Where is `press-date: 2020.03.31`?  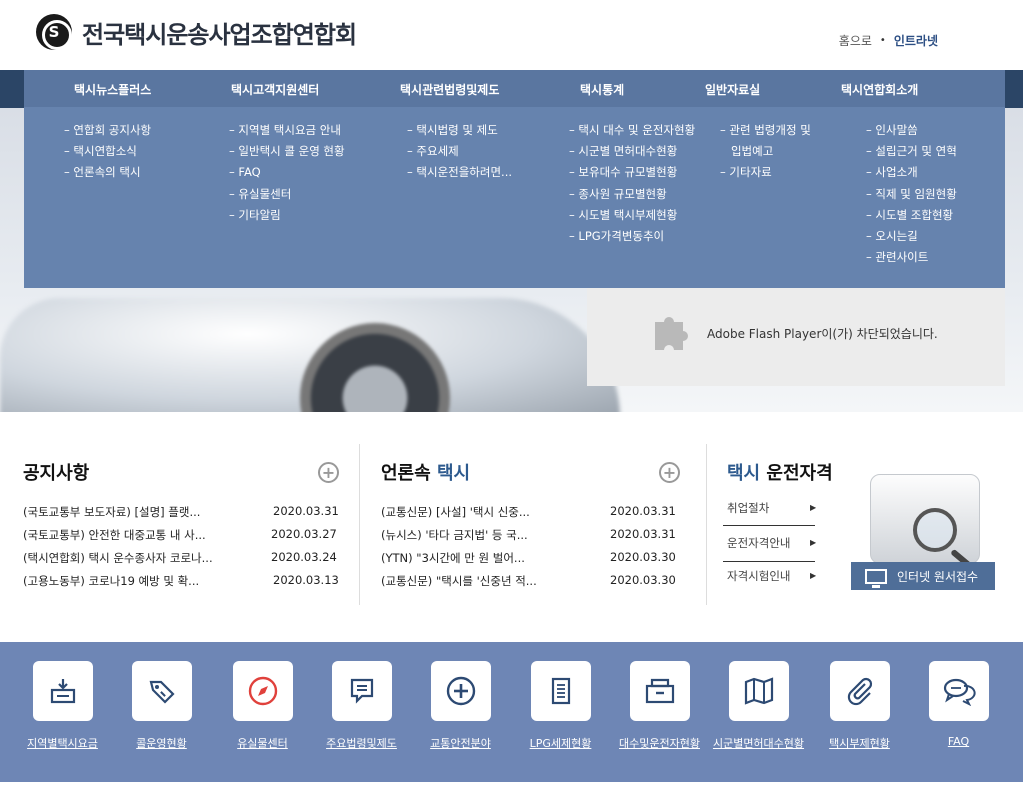 press-date: 2020.03.31 is located at coordinates (643, 534).